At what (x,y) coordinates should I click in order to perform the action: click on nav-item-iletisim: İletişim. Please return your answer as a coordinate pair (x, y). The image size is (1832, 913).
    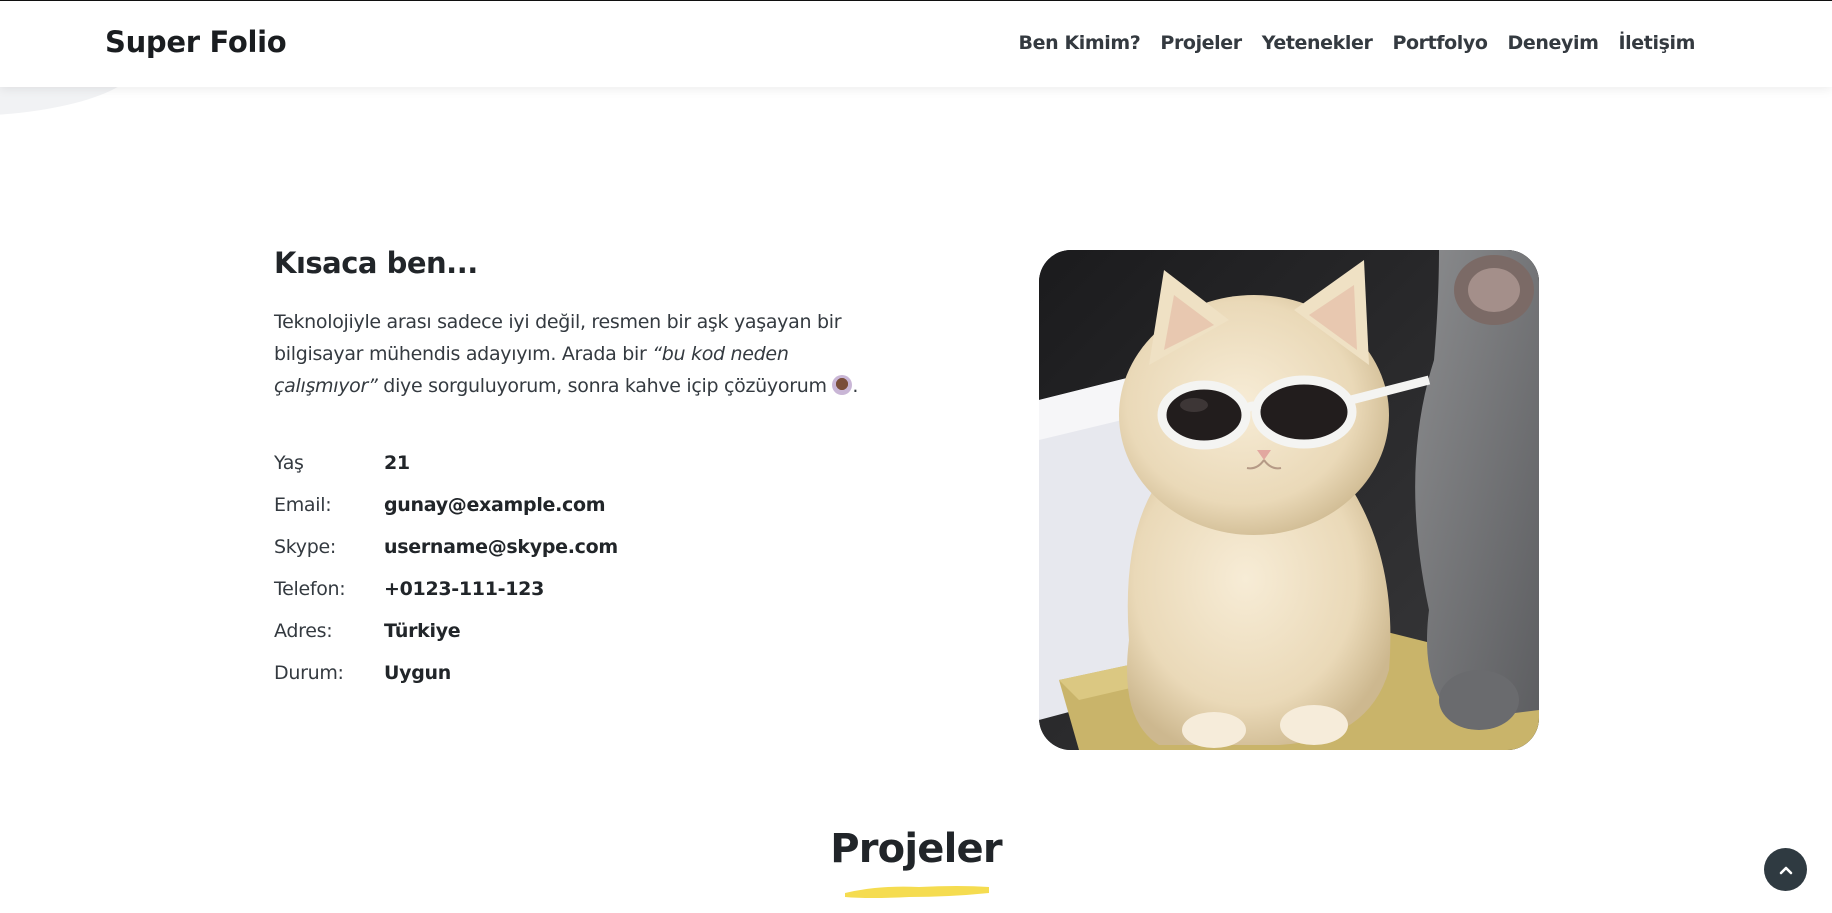
    Looking at the image, I should click on (1657, 43).